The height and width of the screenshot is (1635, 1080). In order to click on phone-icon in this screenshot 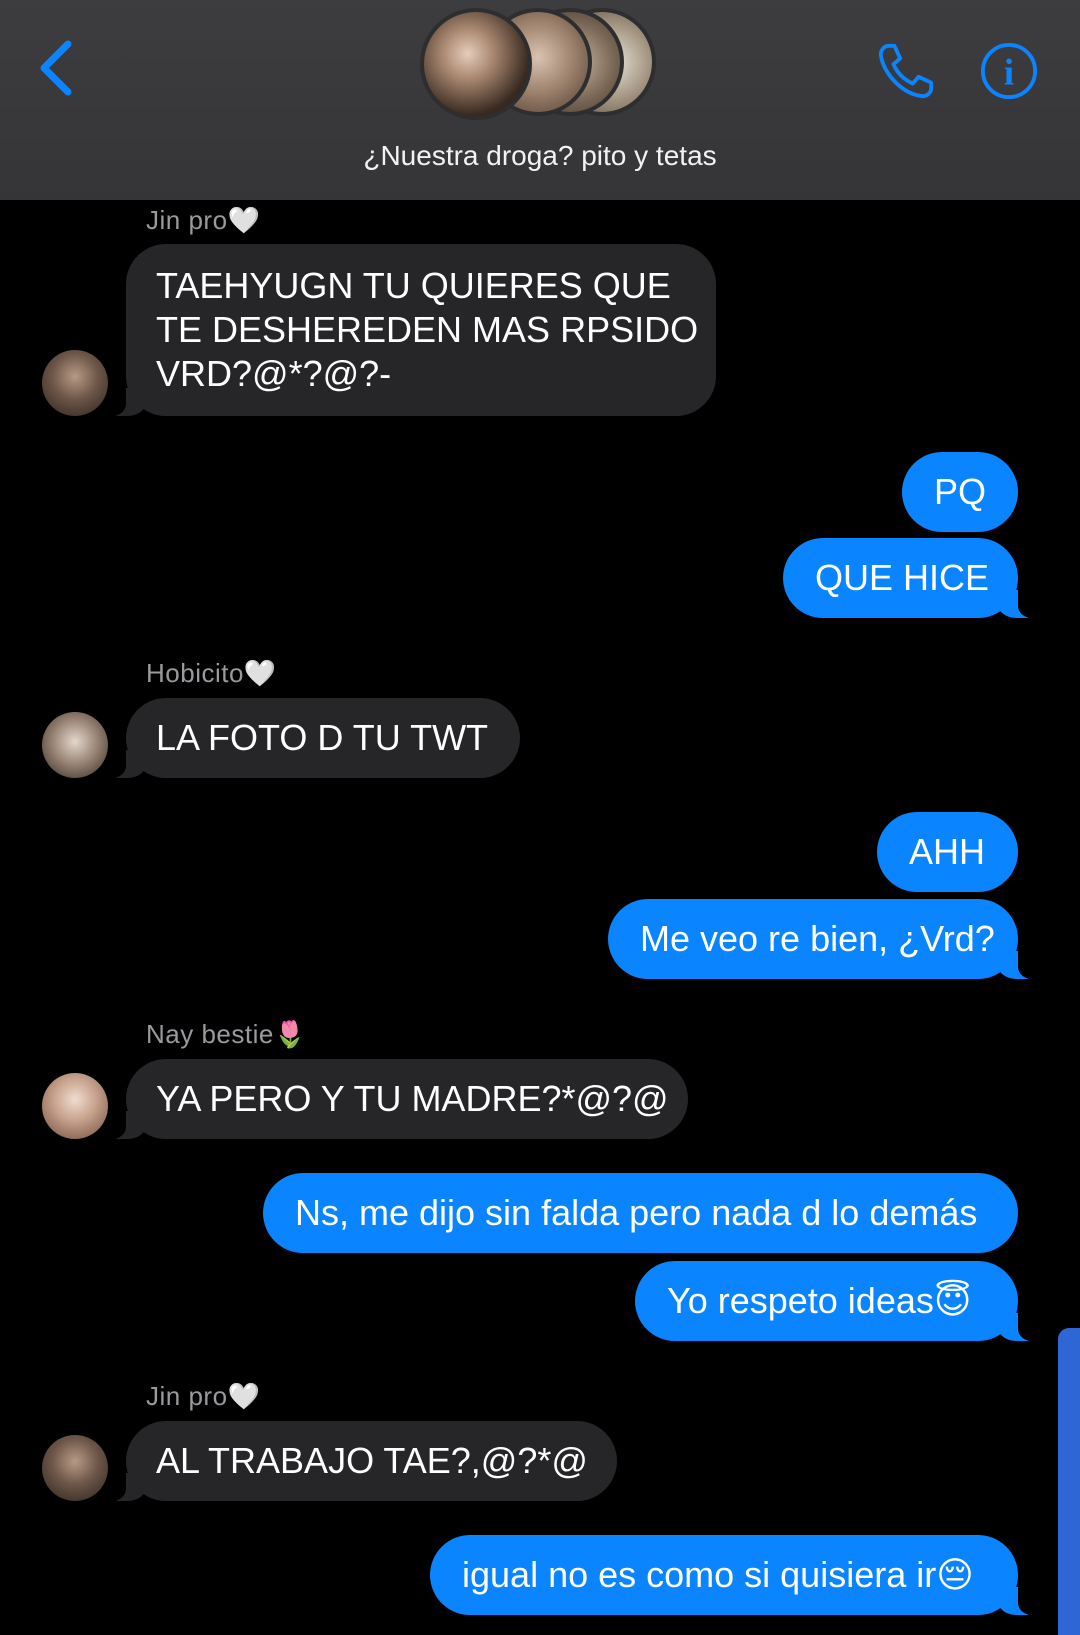, I will do `click(906, 71)`.